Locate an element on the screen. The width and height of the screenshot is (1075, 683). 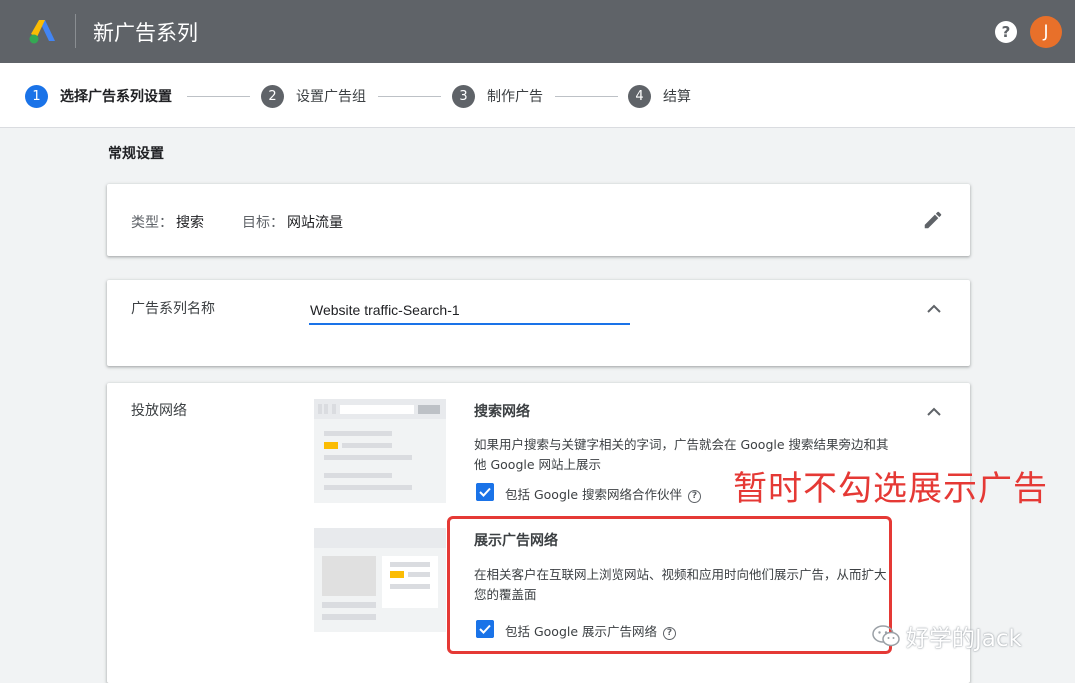
search-partners-checkbox-label: 包括 Google 搜索网络合作伙伴? is located at coordinates (603, 493).